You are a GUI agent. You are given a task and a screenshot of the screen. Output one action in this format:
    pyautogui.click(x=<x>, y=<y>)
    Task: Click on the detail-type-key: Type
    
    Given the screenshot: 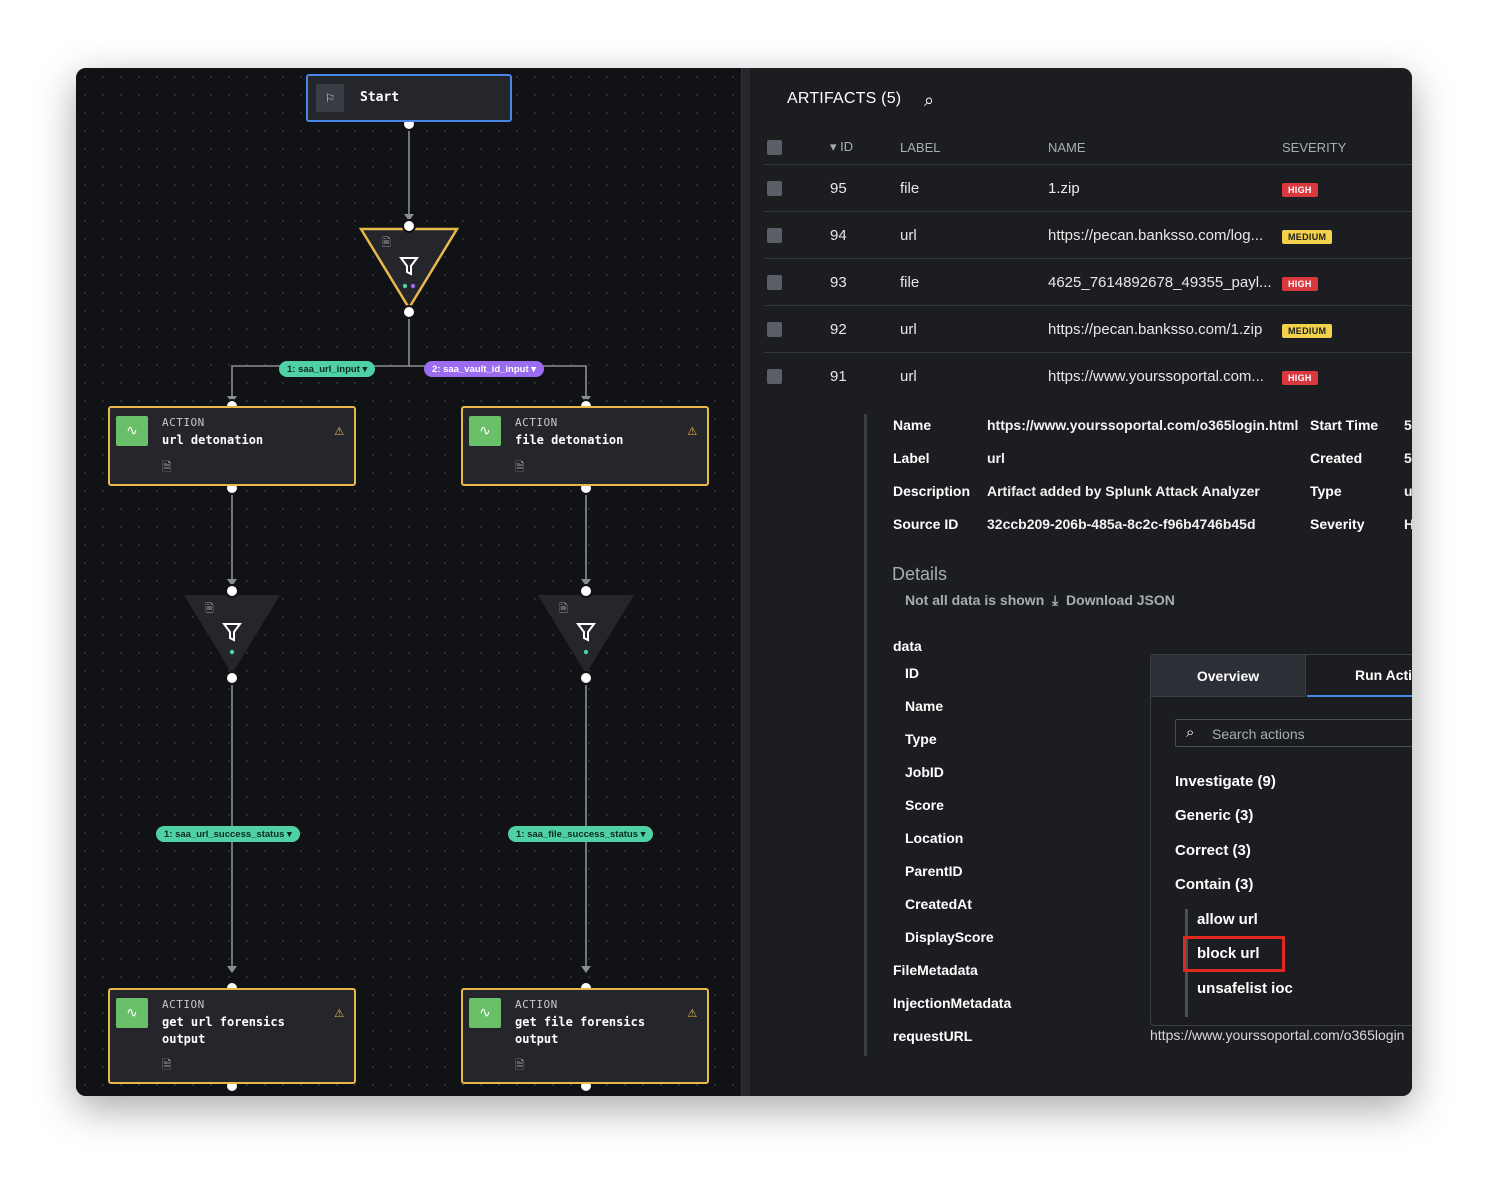 What is the action you would take?
    pyautogui.click(x=1326, y=491)
    